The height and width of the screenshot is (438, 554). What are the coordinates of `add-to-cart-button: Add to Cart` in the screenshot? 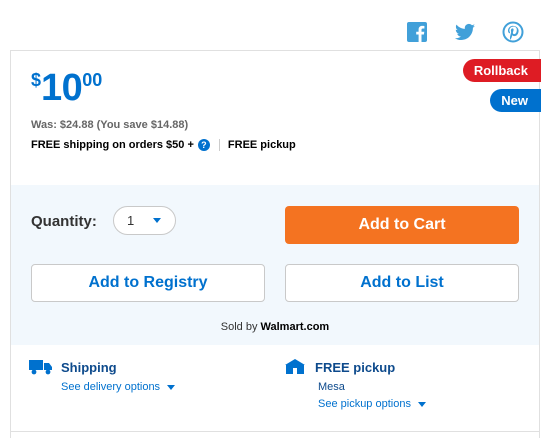 It's located at (402, 225).